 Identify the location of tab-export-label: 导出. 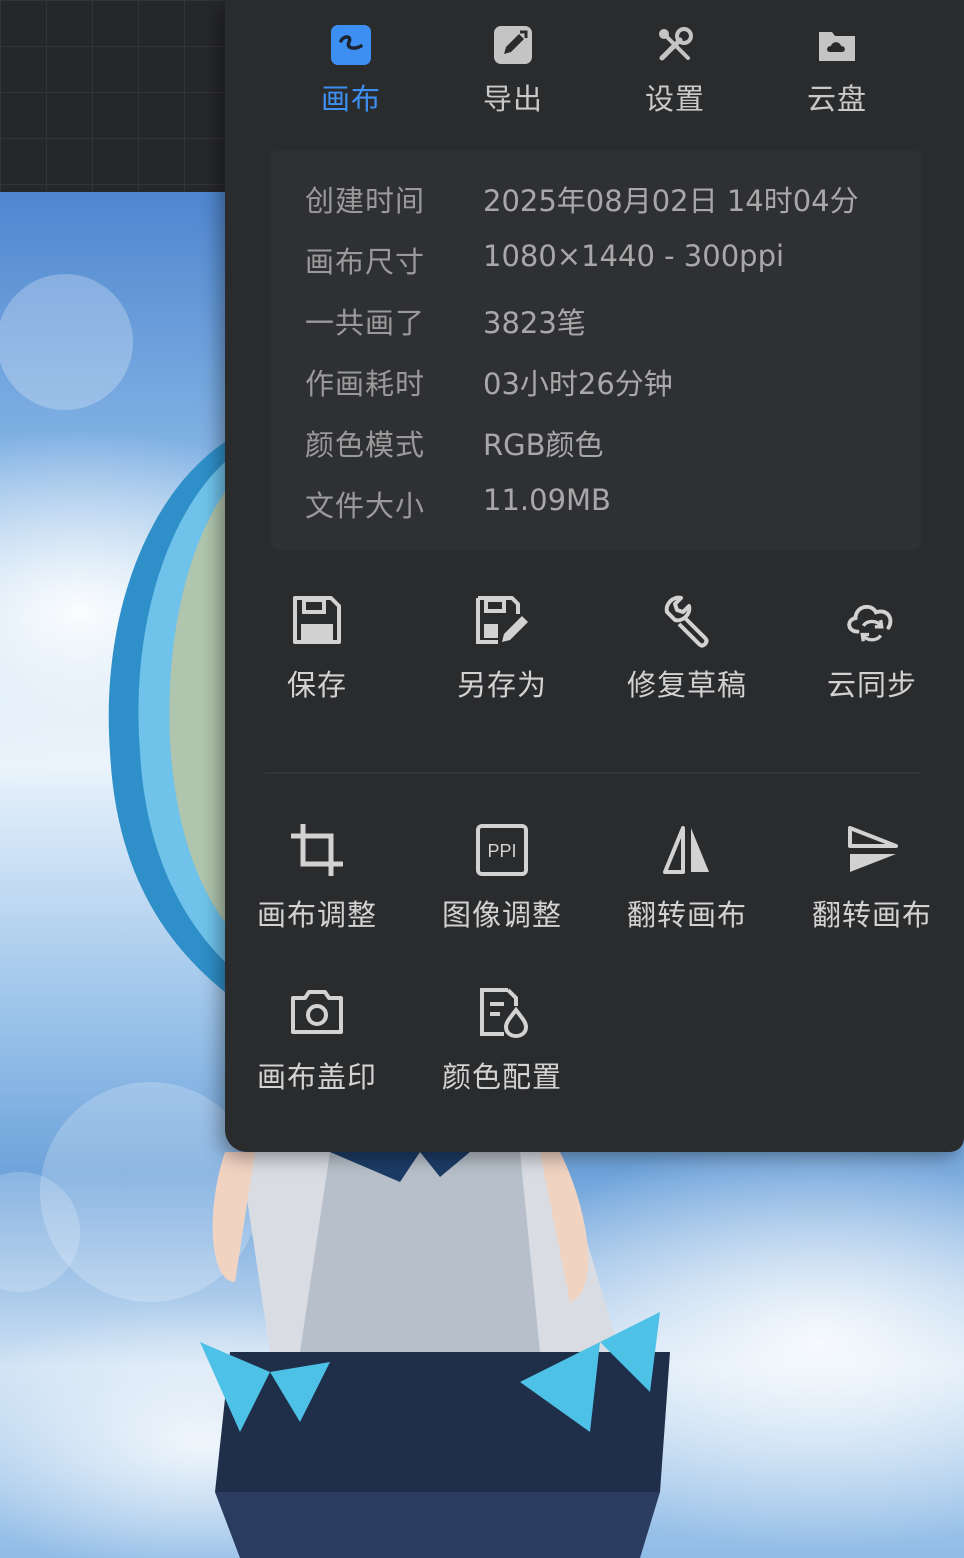
(512, 99).